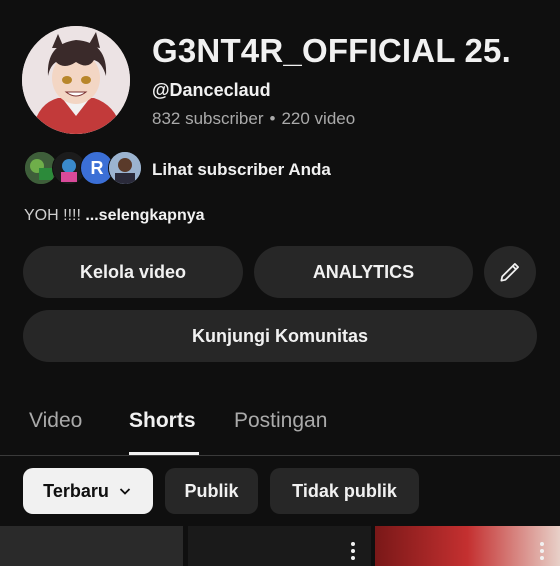  I want to click on visit-community-button: Kunjungi Komunitas, so click(280, 336).